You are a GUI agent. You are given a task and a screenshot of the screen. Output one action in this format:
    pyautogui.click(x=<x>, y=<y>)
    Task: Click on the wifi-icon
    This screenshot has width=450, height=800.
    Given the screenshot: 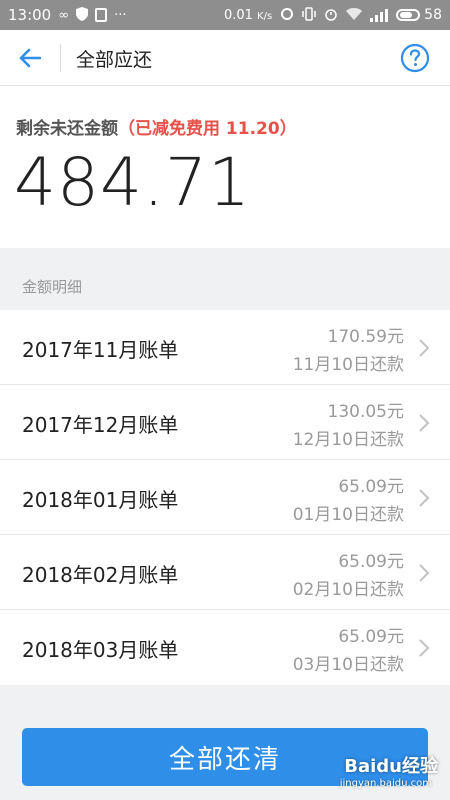 What is the action you would take?
    pyautogui.click(x=354, y=15)
    